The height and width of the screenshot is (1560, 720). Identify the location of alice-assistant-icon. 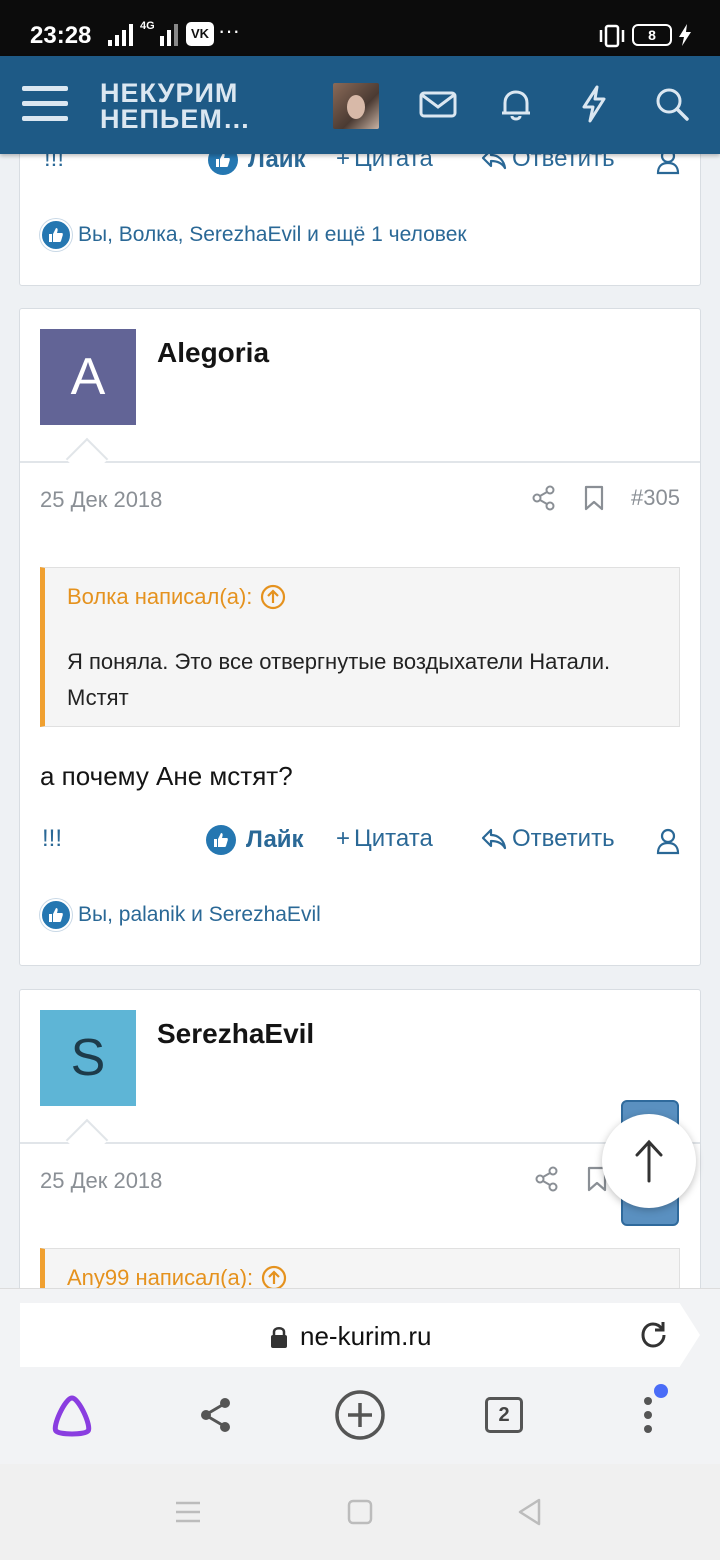
(72, 1415).